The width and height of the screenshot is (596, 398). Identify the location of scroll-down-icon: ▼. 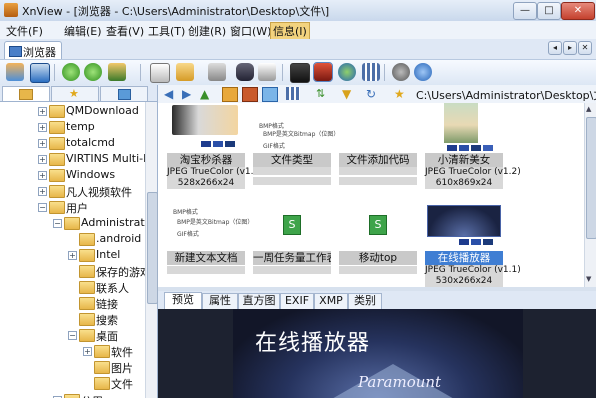
(588, 279).